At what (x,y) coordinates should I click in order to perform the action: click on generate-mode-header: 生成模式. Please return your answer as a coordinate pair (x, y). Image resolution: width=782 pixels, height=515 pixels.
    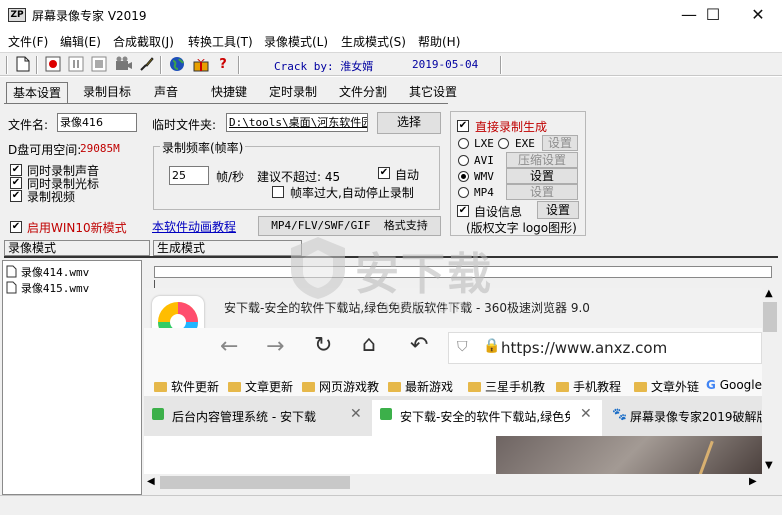
    Looking at the image, I should click on (227, 248).